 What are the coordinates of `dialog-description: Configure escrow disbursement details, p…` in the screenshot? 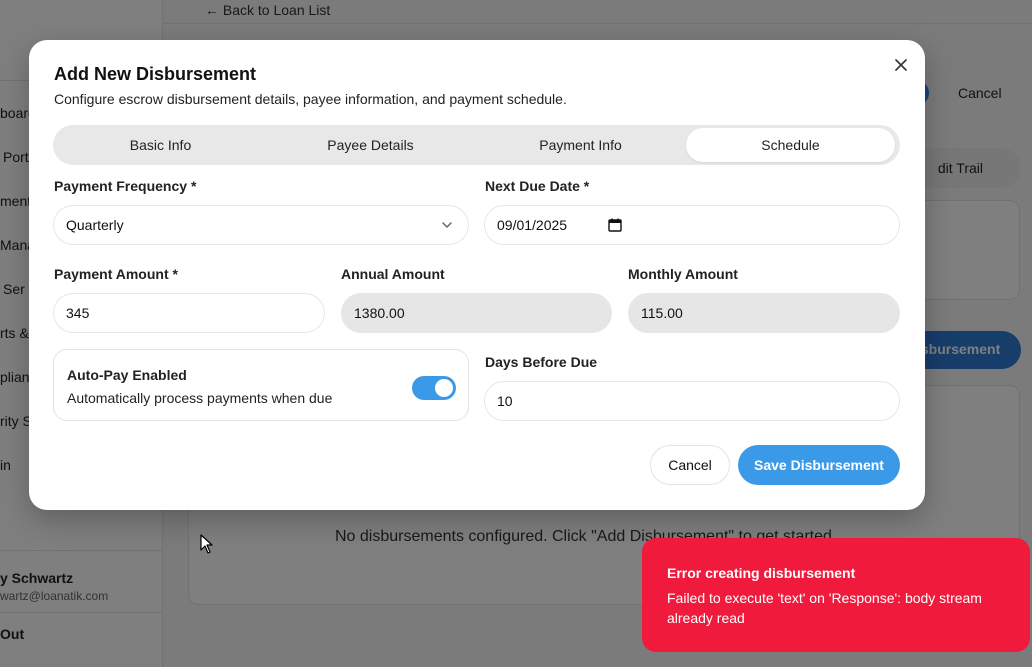 It's located at (310, 99).